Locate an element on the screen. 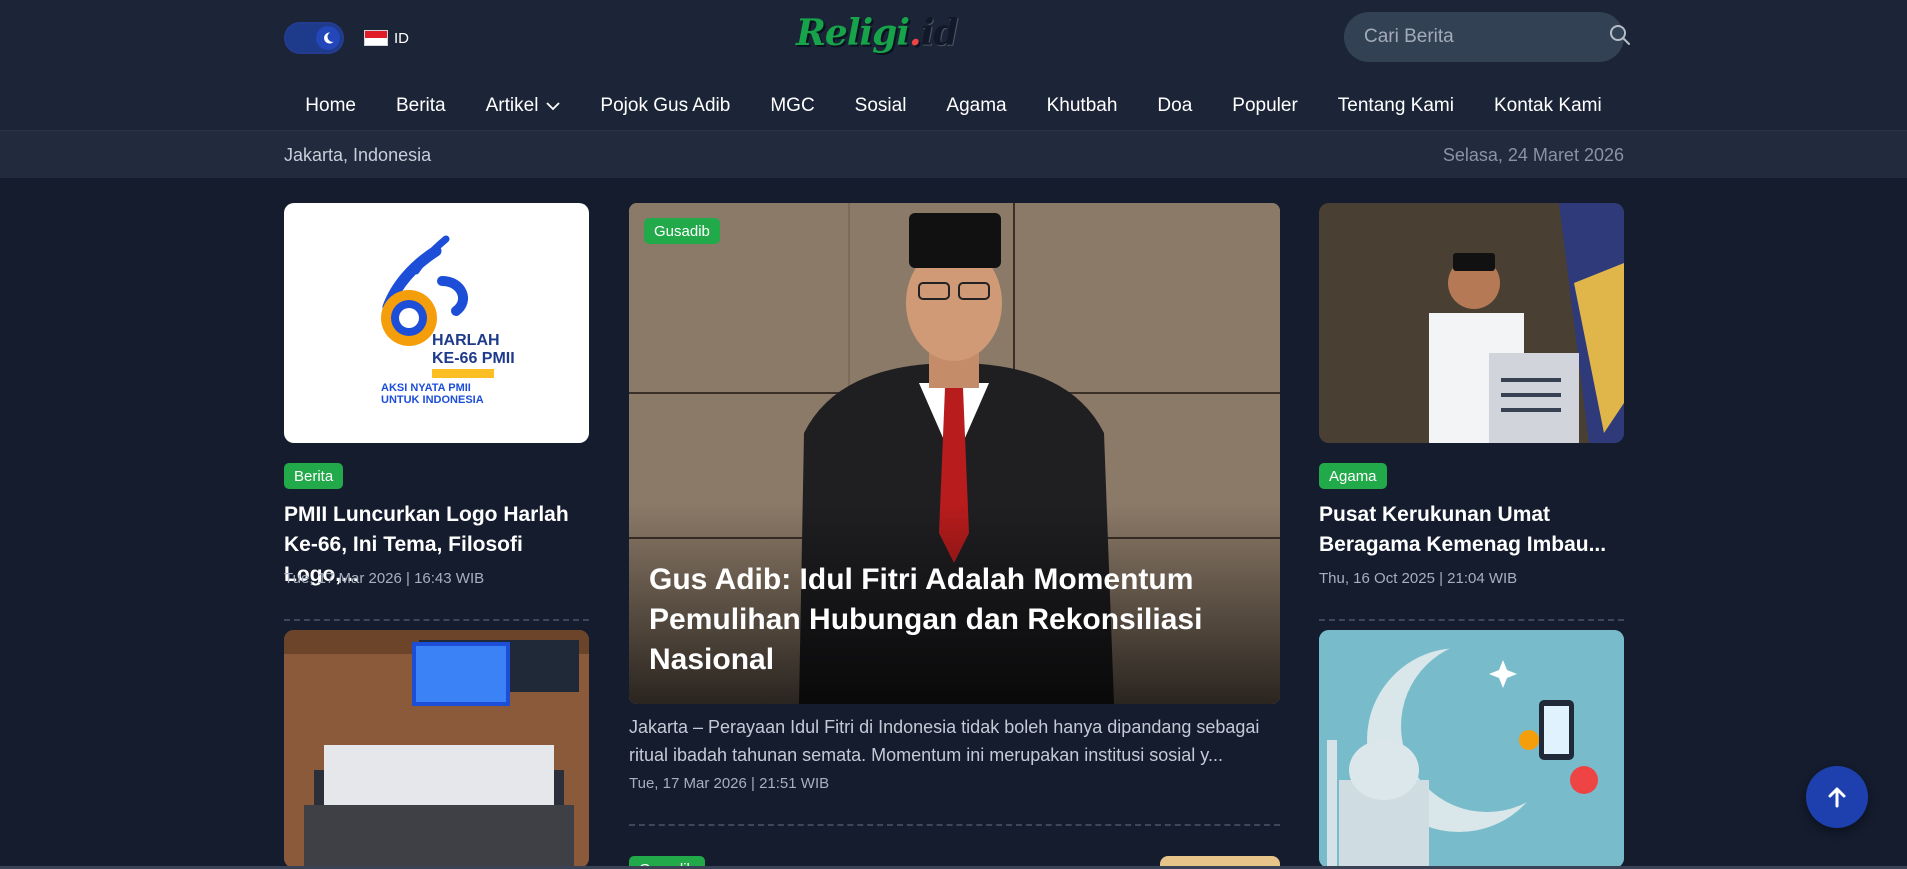 This screenshot has height=869, width=1907. nav-item-sosial: Sosial is located at coordinates (881, 106).